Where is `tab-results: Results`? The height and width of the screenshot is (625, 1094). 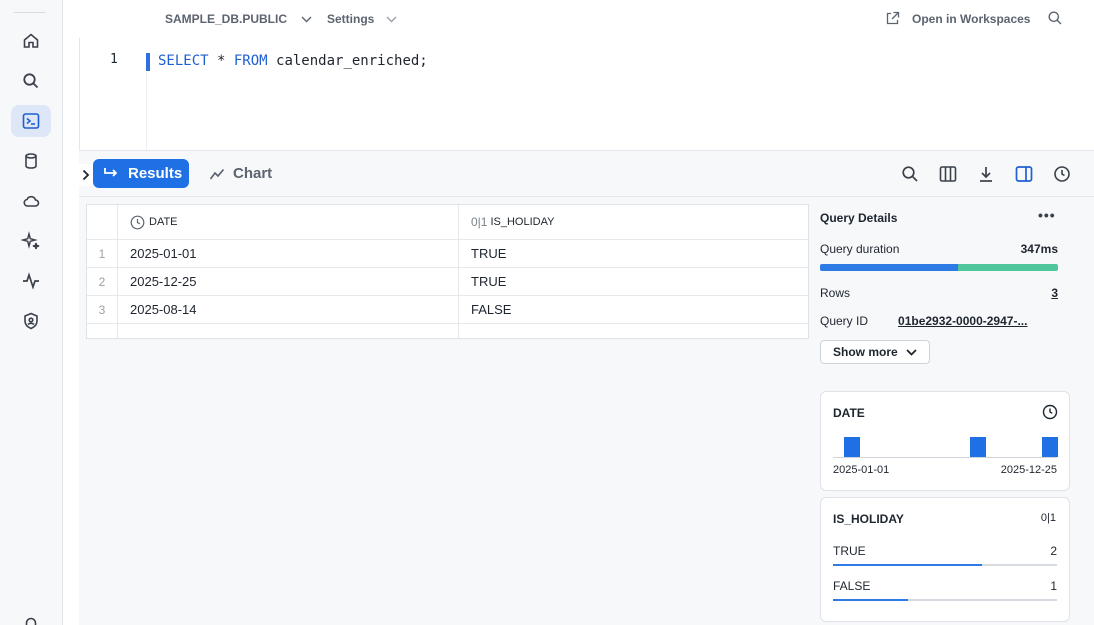 tab-results: Results is located at coordinates (141, 173).